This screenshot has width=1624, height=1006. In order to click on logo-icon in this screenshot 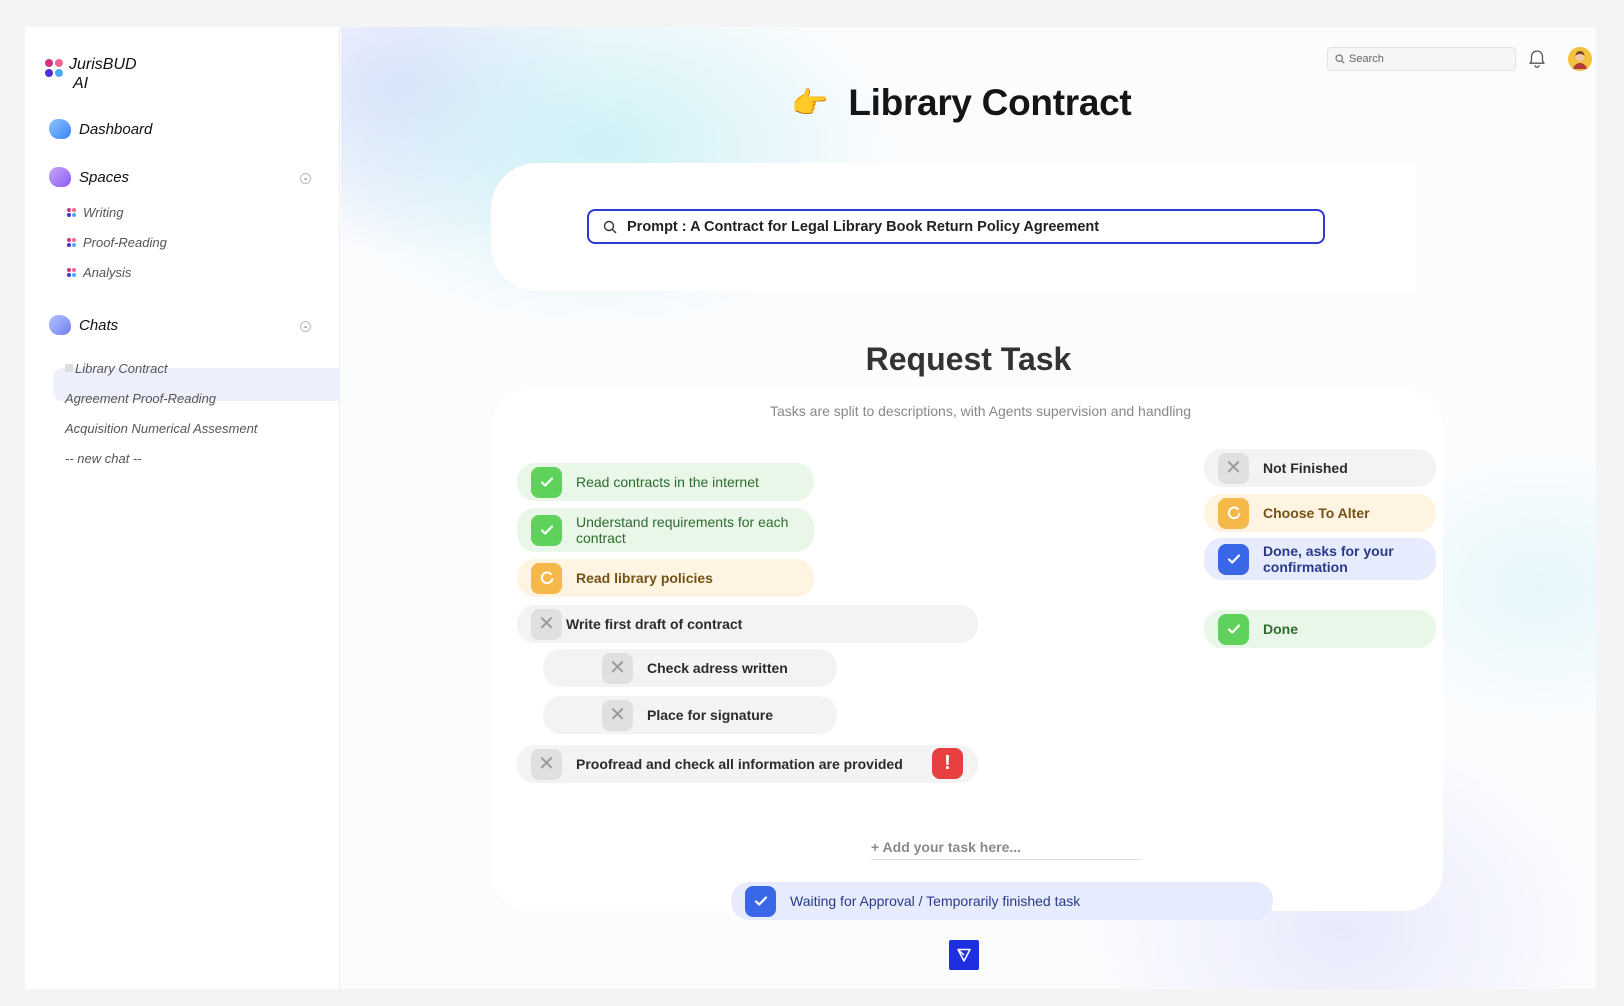, I will do `click(55, 69)`.